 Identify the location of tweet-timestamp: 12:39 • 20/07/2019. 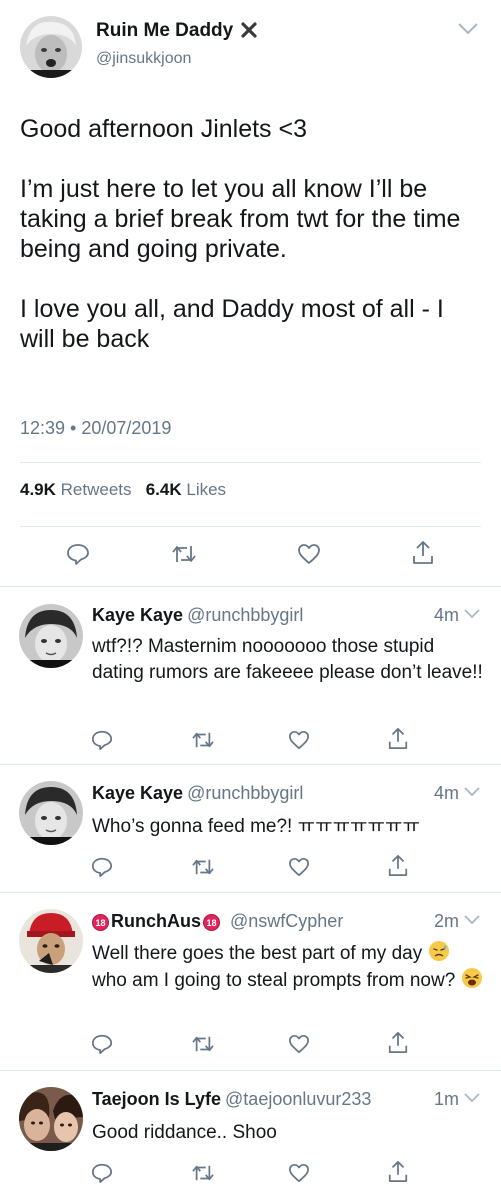
(95, 428).